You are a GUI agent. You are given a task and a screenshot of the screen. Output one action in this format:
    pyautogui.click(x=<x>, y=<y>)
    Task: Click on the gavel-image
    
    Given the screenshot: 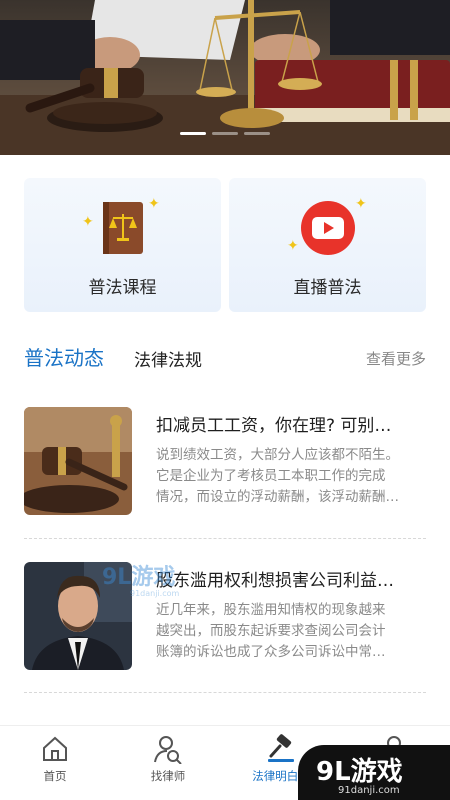 What is the action you would take?
    pyautogui.click(x=78, y=461)
    